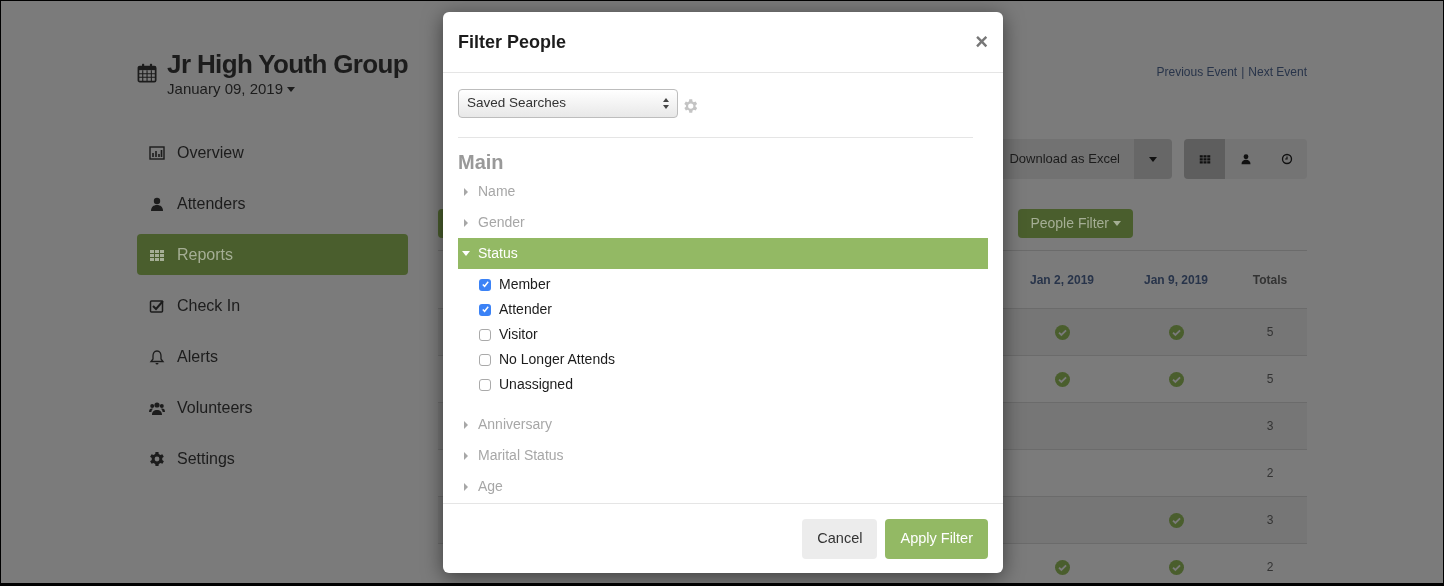 This screenshot has height=586, width=1444. I want to click on checkbox-label: Member, so click(525, 284).